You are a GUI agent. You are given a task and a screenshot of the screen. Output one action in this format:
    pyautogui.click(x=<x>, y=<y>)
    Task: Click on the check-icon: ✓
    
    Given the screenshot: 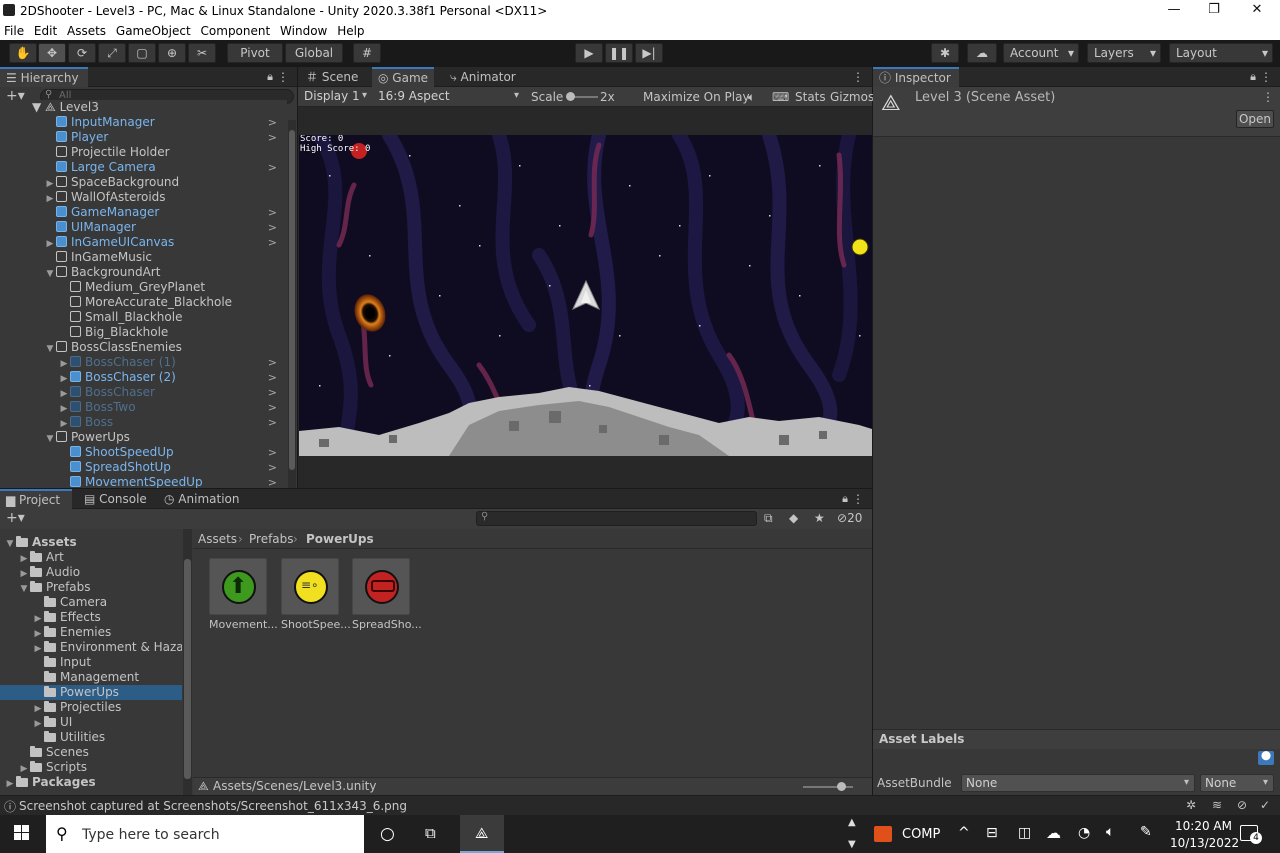 What is the action you would take?
    pyautogui.click(x=1265, y=805)
    